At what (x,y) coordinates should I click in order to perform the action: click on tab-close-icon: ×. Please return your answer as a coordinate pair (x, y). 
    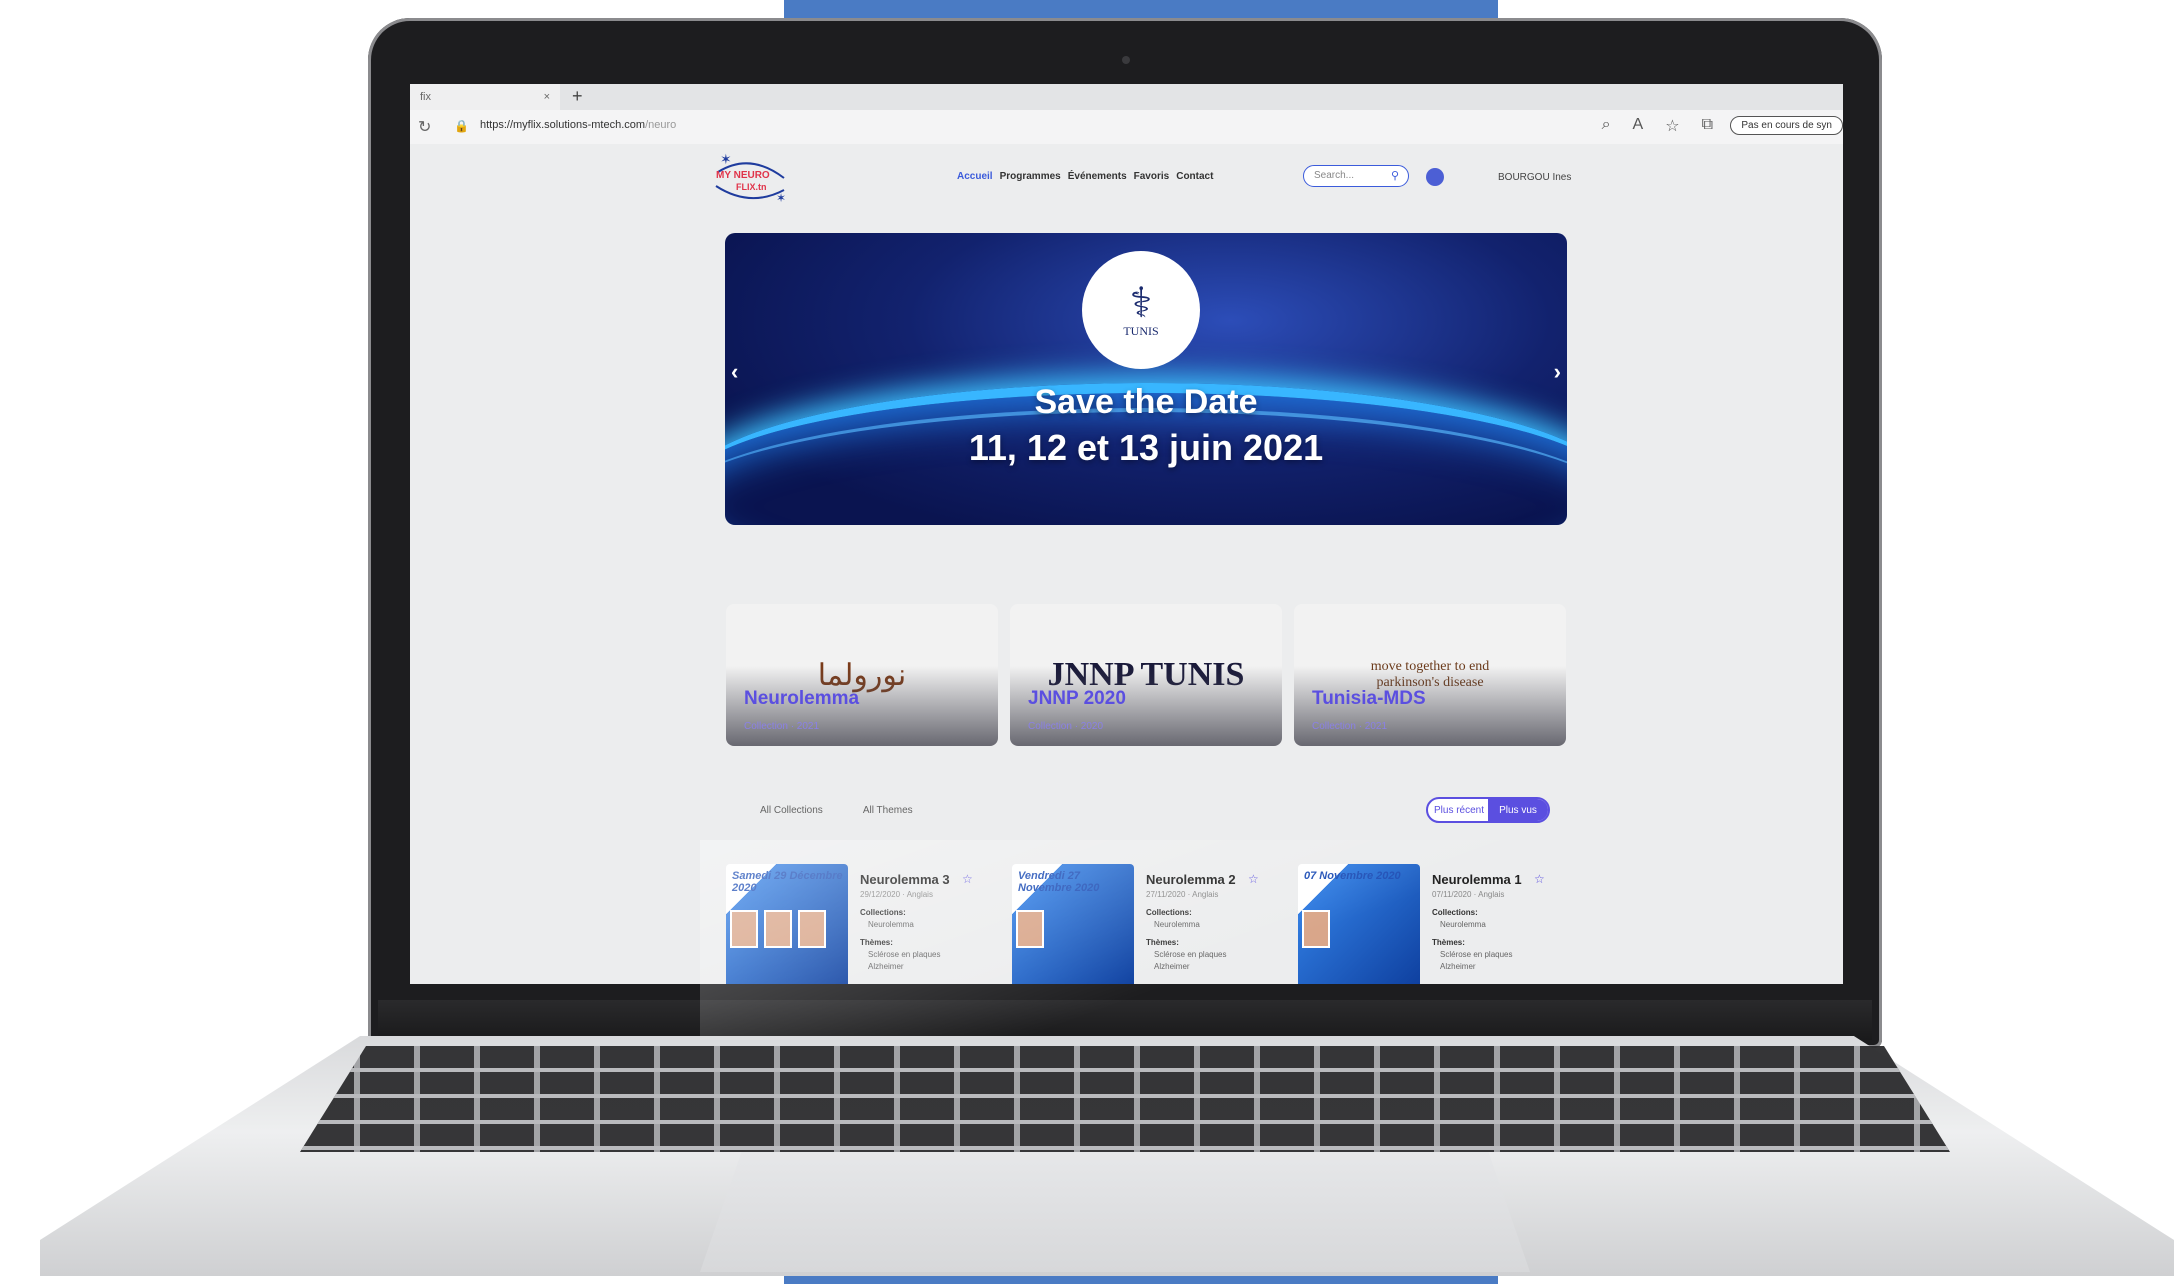
    Looking at the image, I should click on (547, 97).